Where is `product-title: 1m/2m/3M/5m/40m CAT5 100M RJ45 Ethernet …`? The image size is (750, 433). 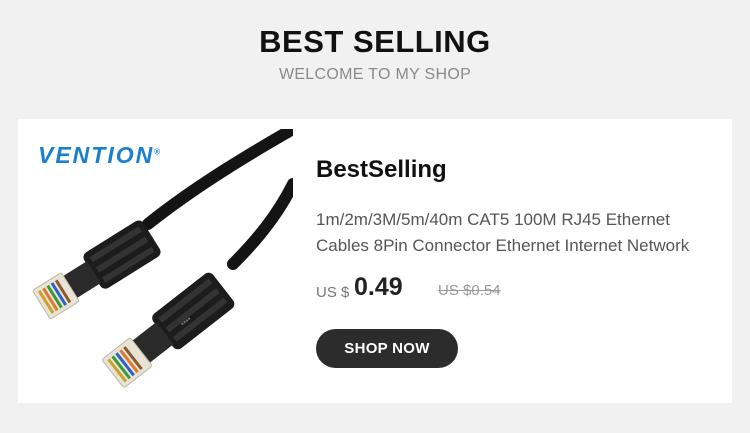 product-title: 1m/2m/3M/5m/40m CAT5 100M RJ45 Ethernet … is located at coordinates (516, 233).